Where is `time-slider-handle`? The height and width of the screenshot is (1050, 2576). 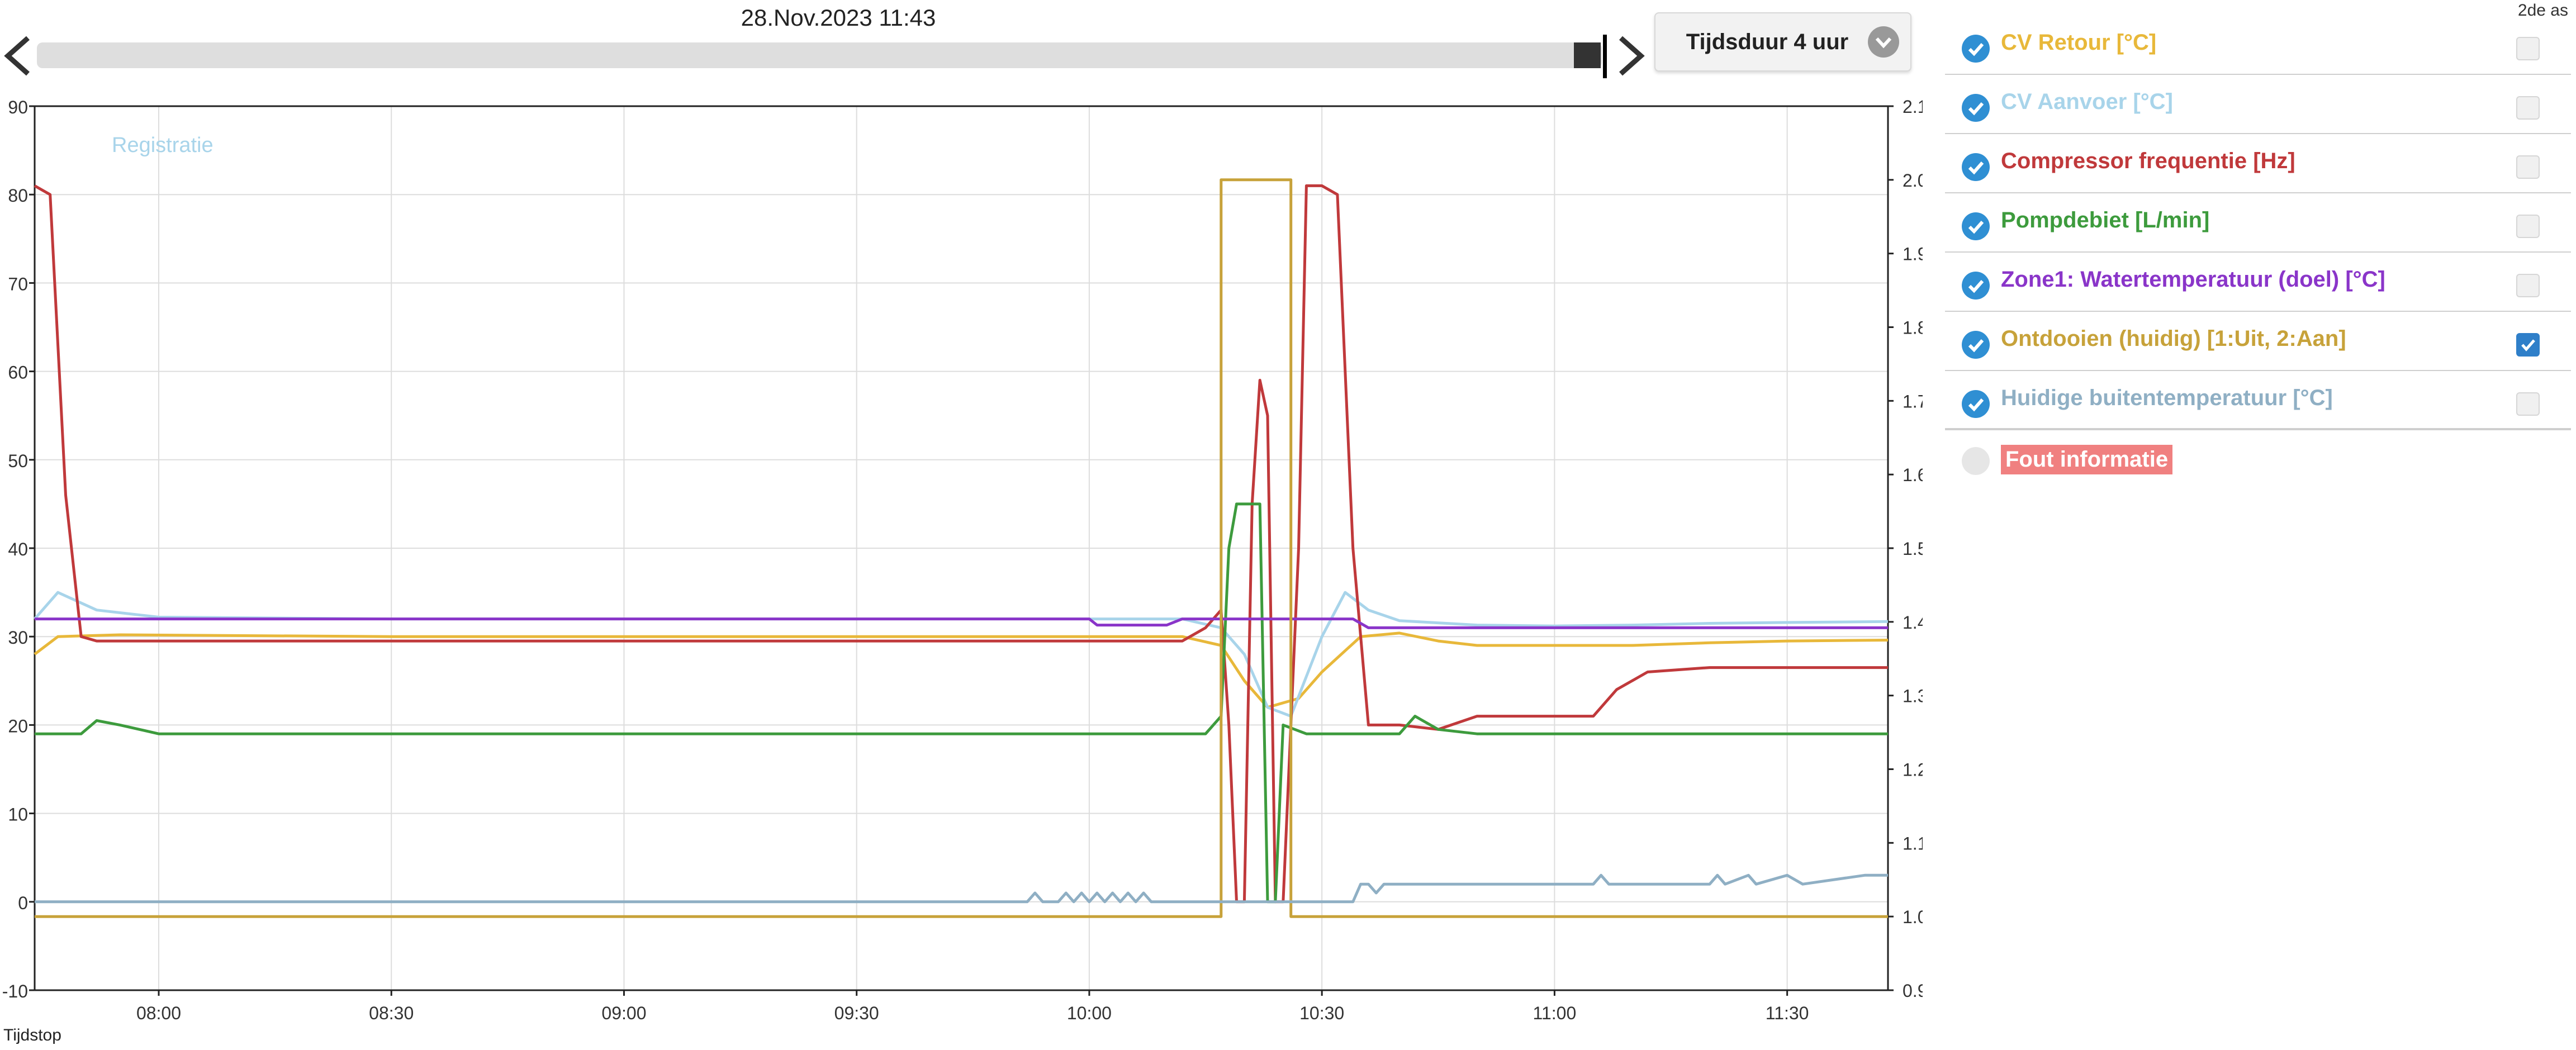 time-slider-handle is located at coordinates (1587, 55).